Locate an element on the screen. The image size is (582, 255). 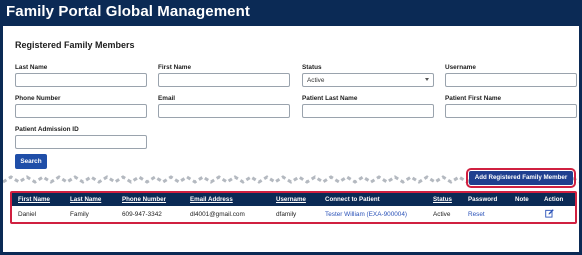
cell-username: dfamily is located at coordinates (286, 214).